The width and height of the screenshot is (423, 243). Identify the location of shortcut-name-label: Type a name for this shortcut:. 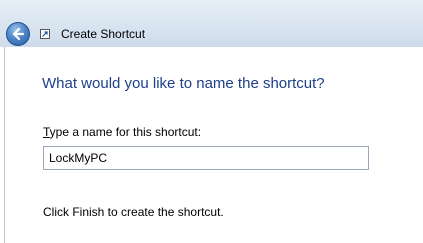
(122, 132).